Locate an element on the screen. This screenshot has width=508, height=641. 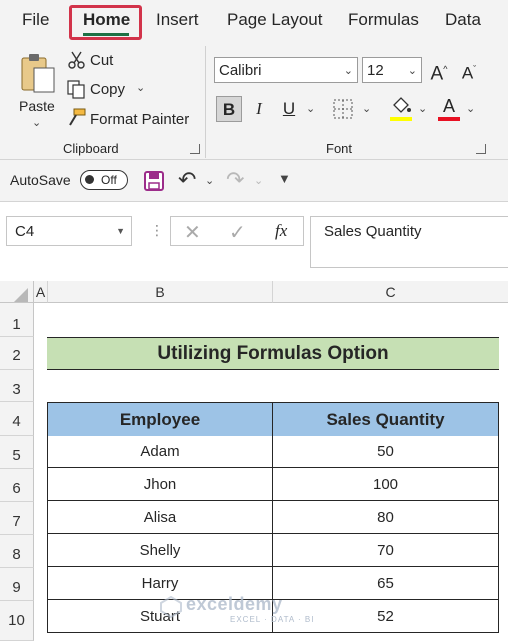
fill-color-button is located at coordinates (401, 109).